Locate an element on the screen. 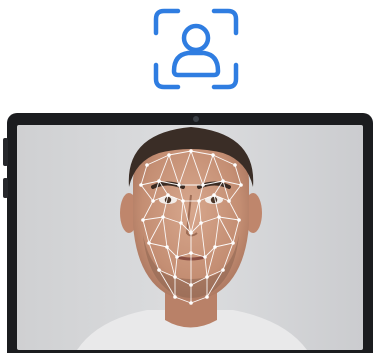 The height and width of the screenshot is (353, 384). face-id-icon is located at coordinates (196, 49).